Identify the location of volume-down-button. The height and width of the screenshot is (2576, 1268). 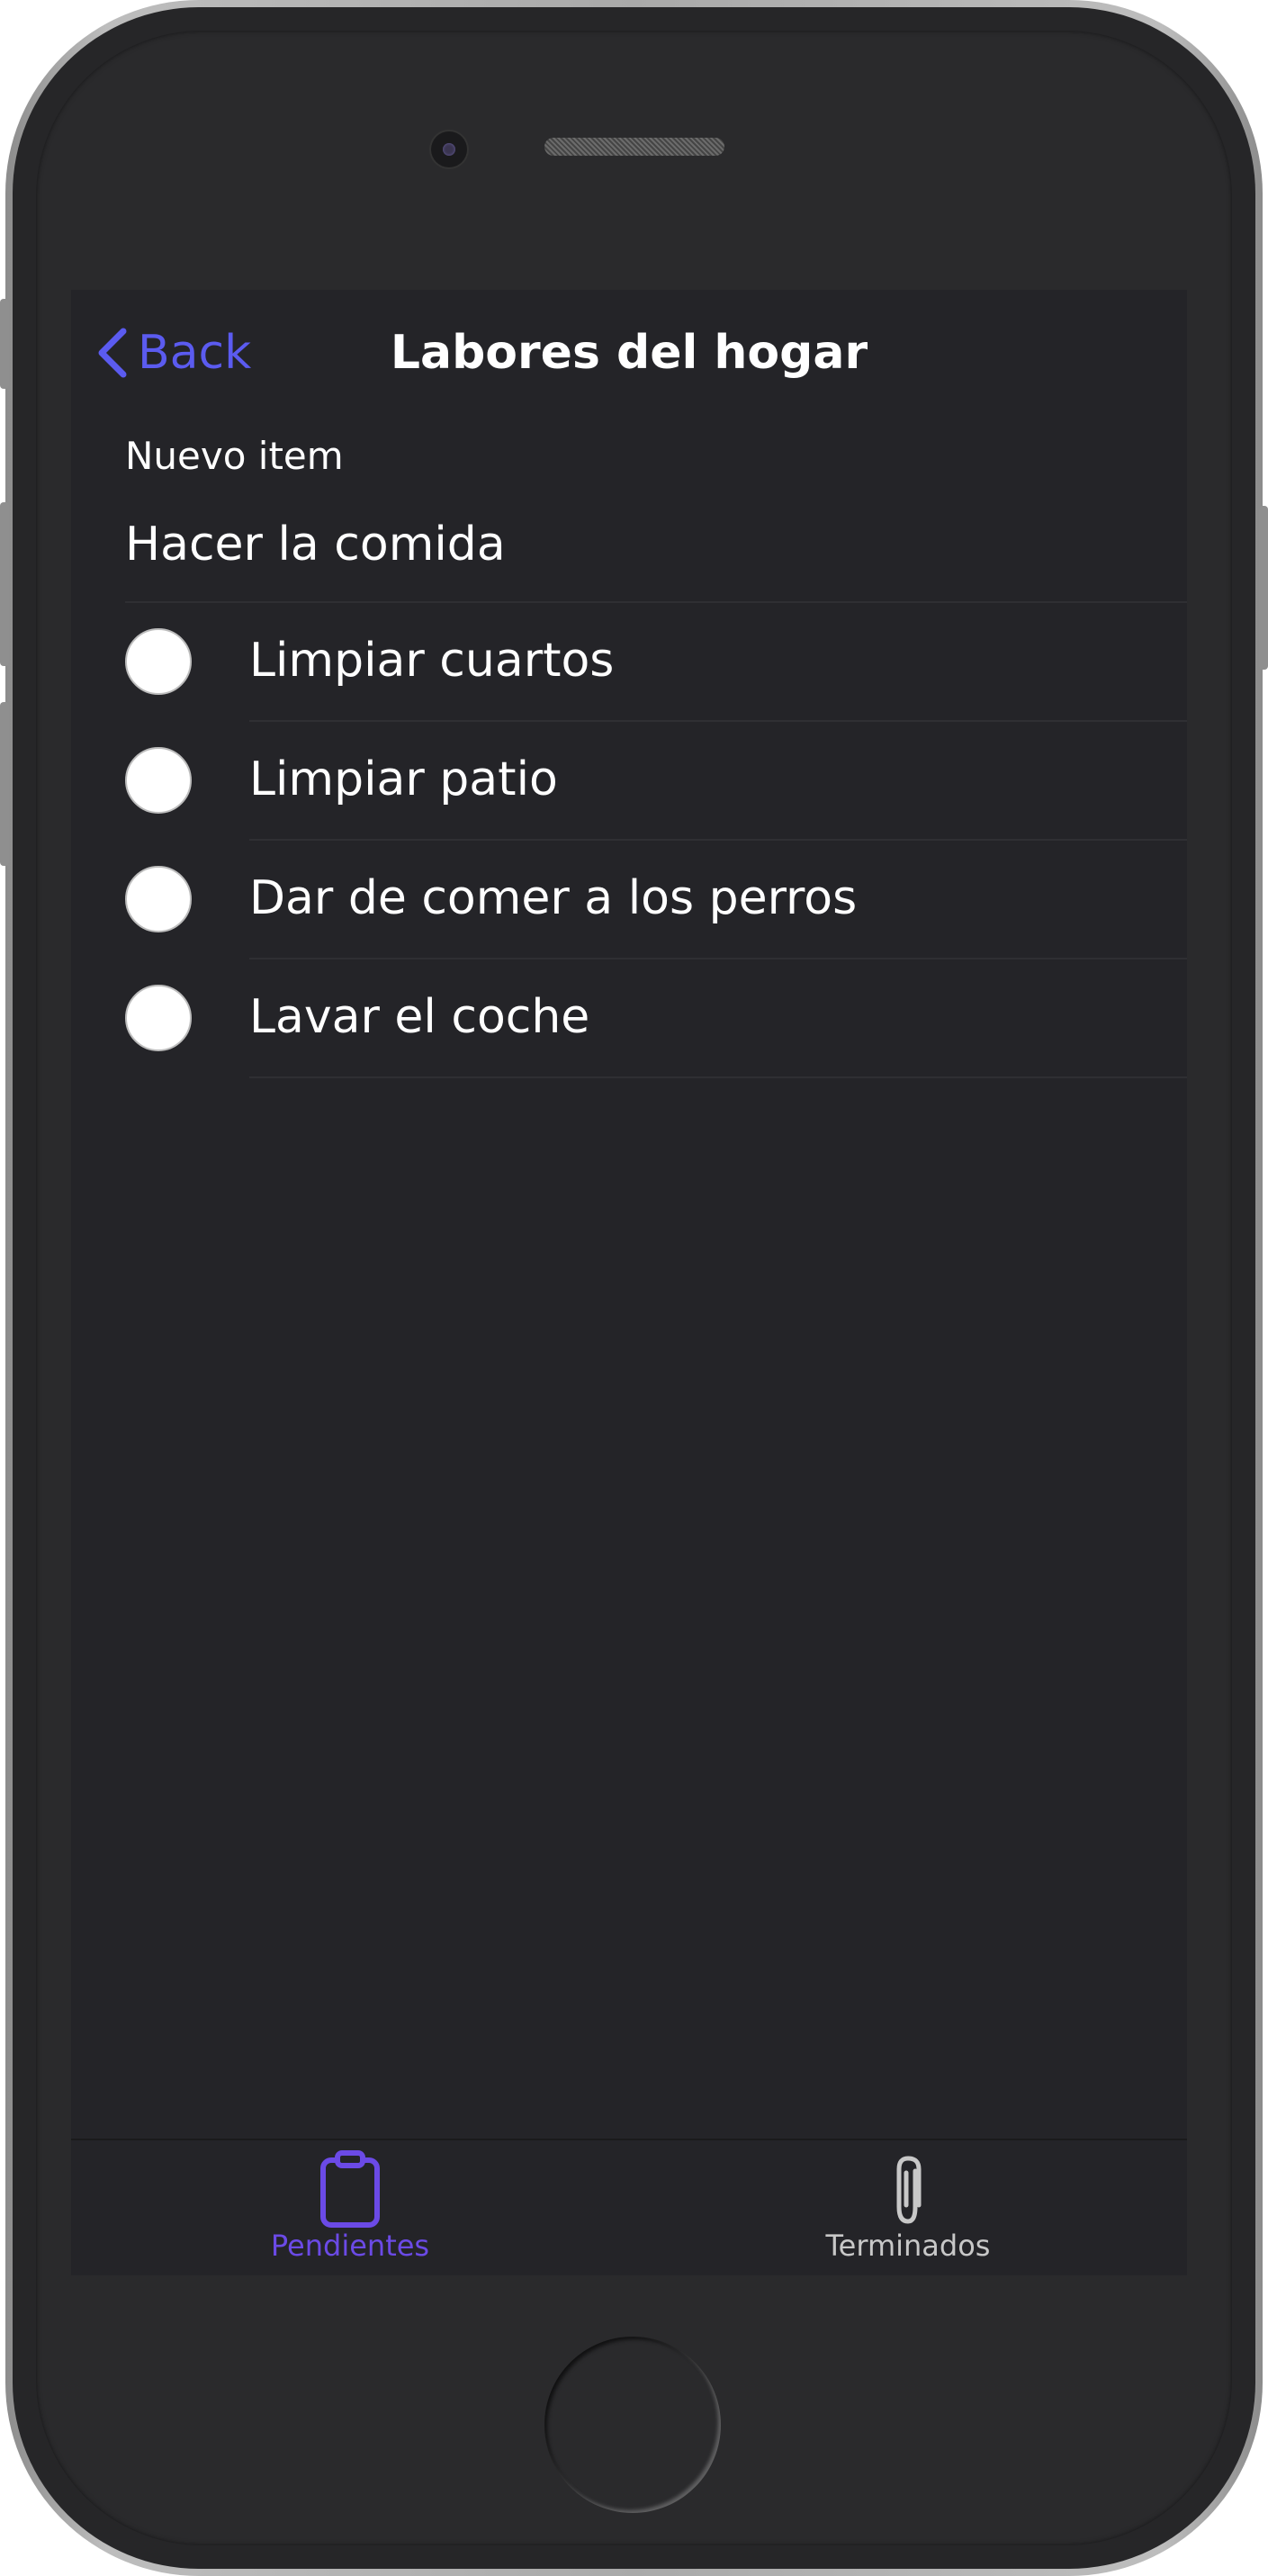
(4, 784).